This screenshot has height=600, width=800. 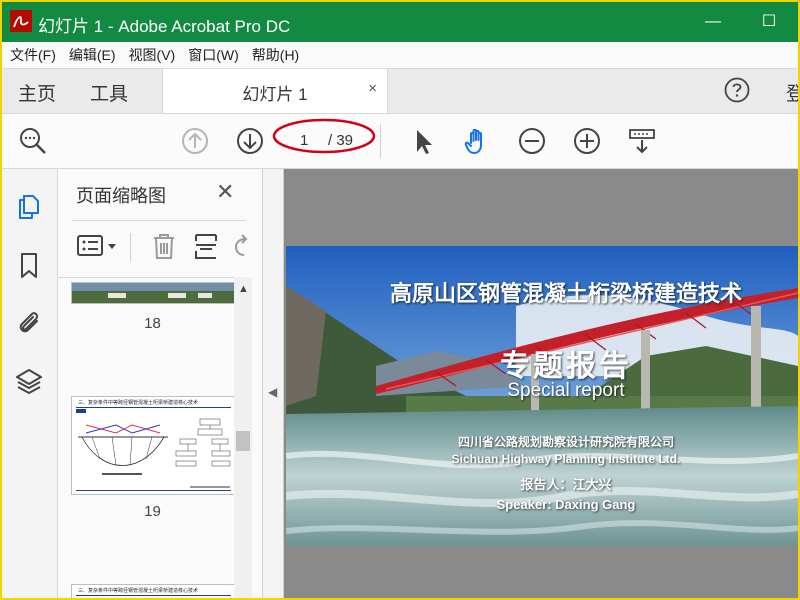 I want to click on bookmark-icon, so click(x=29, y=265).